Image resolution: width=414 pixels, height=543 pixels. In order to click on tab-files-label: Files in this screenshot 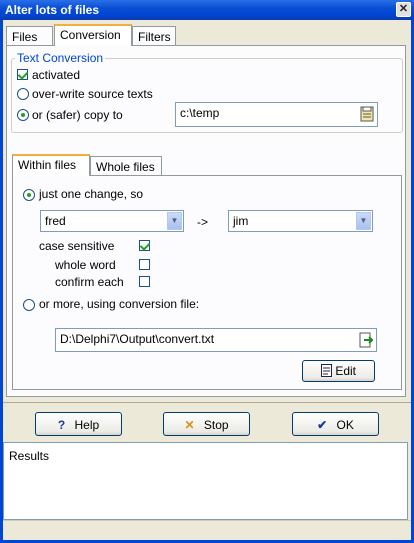, I will do `click(25, 37)`.